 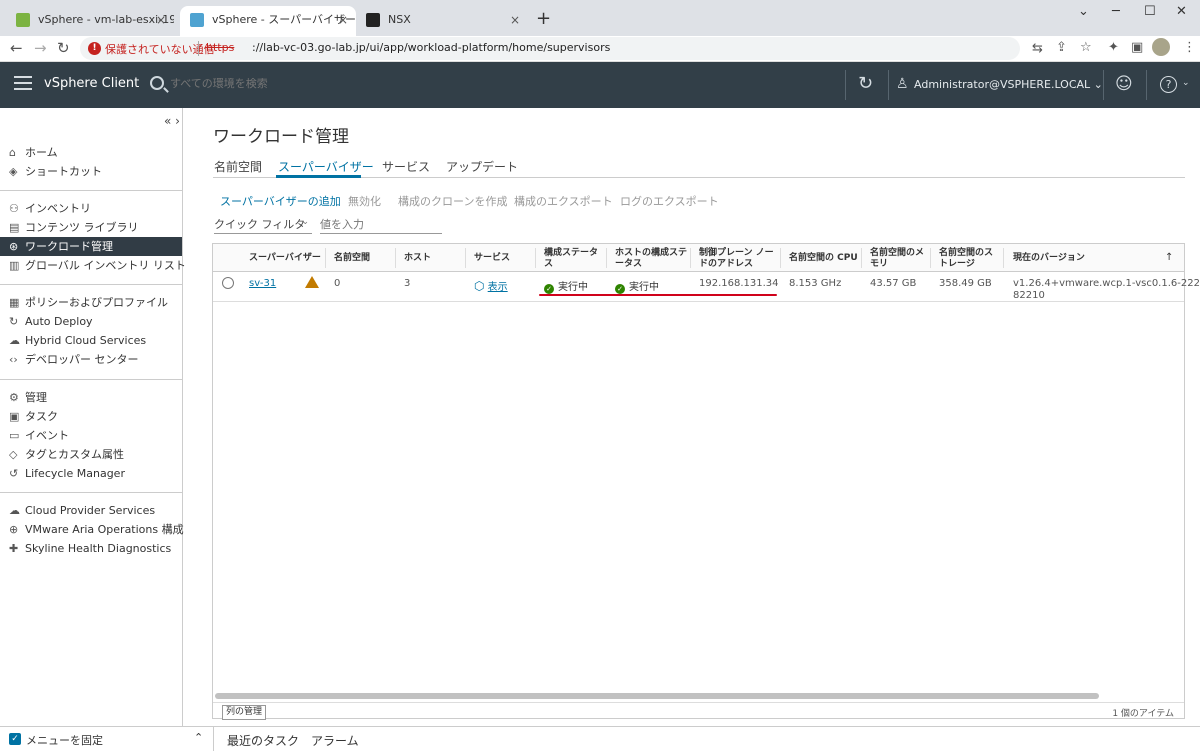 What do you see at coordinates (482, 166) in the screenshot?
I see `tab-updates: アップデート` at bounding box center [482, 166].